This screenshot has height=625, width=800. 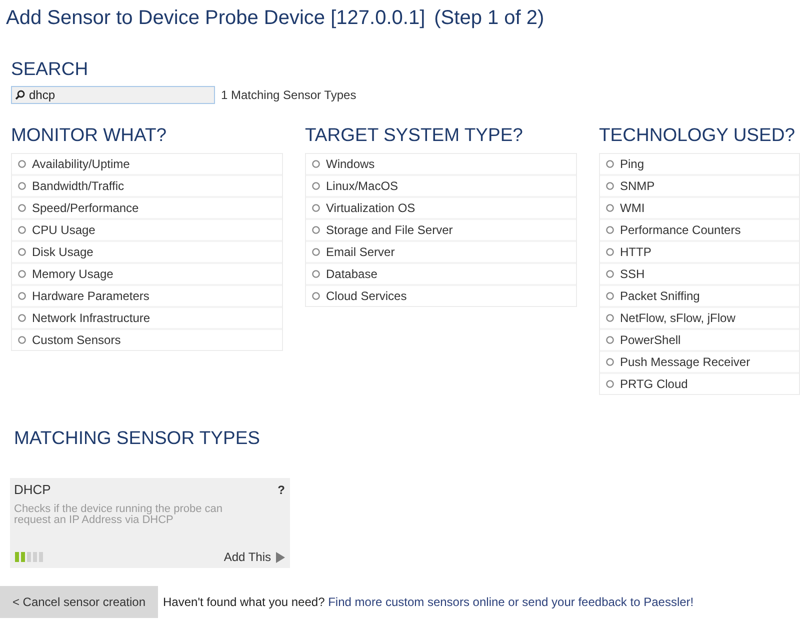 I want to click on option-label: Availability/Uptime, so click(x=81, y=164).